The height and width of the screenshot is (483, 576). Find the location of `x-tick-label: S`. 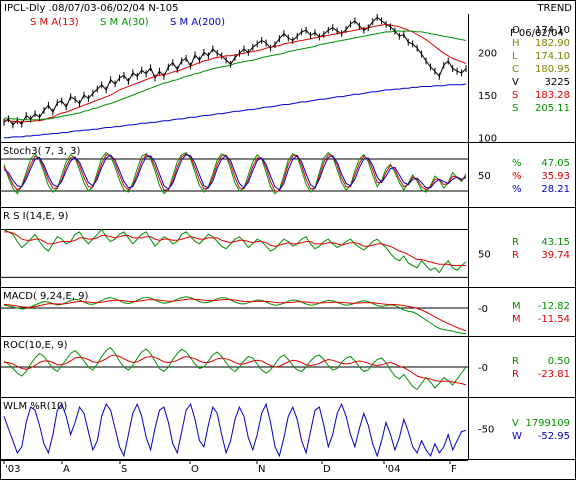

x-tick-label: S is located at coordinates (124, 469).